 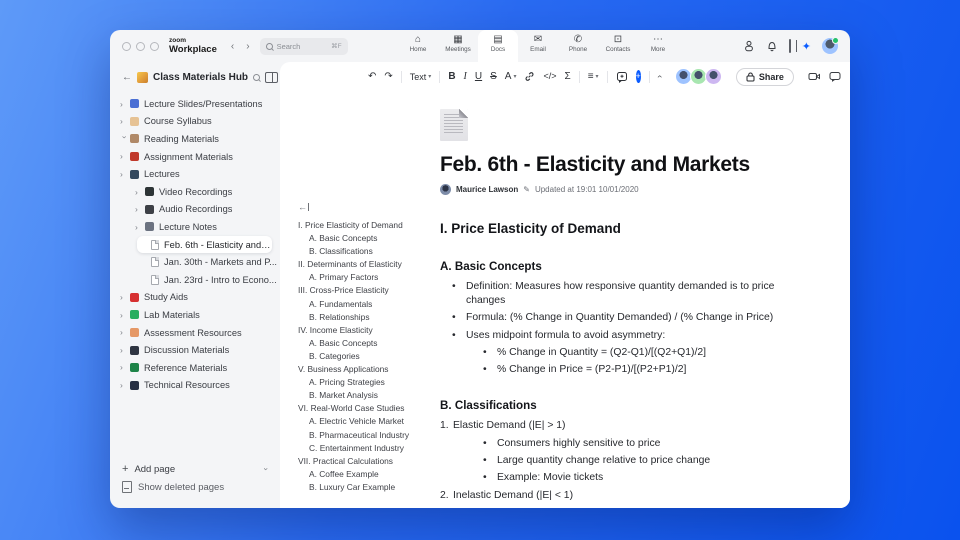 What do you see at coordinates (303, 46) in the screenshot?
I see `search-input: Search ⌘F` at bounding box center [303, 46].